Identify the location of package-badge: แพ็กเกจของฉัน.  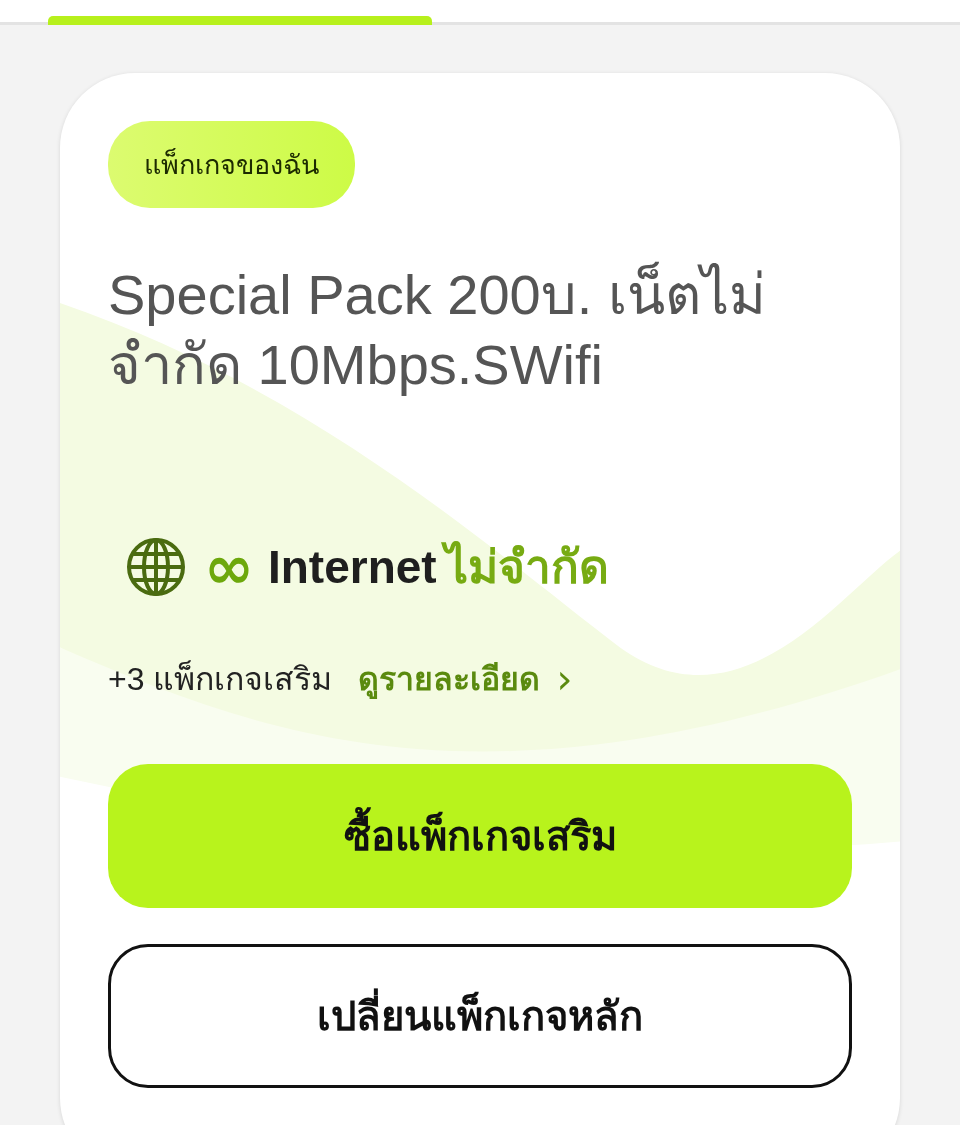
(231, 164).